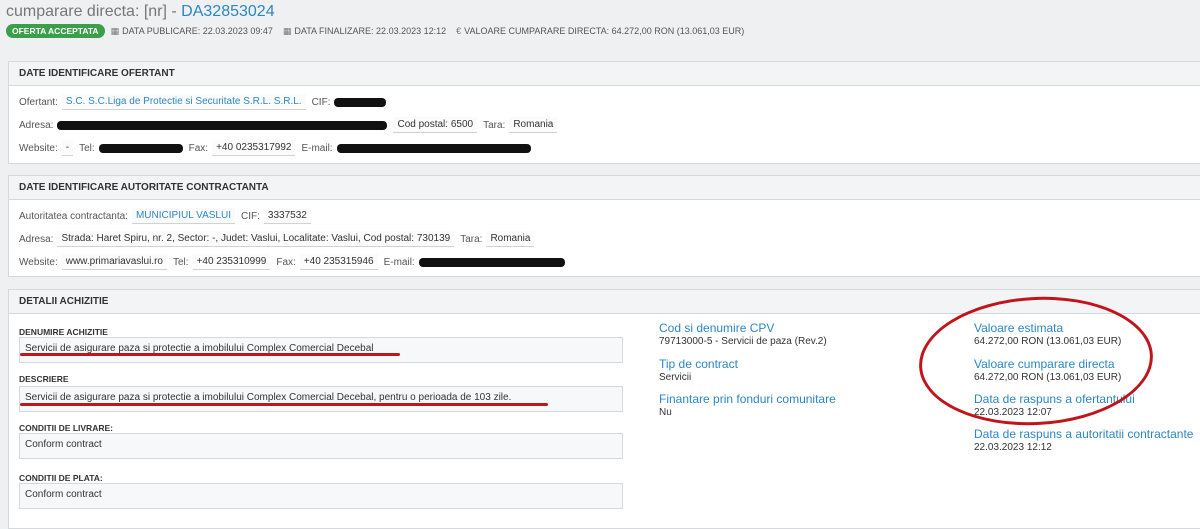  I want to click on ofertant-fax: +40 0235317992, so click(254, 148).